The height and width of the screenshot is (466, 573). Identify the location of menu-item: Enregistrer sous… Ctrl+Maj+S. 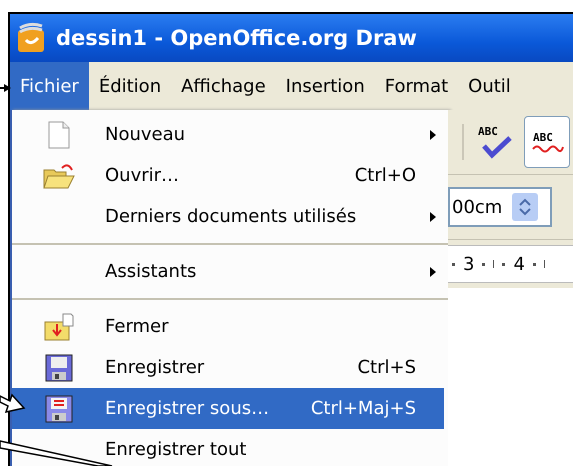
(228, 408).